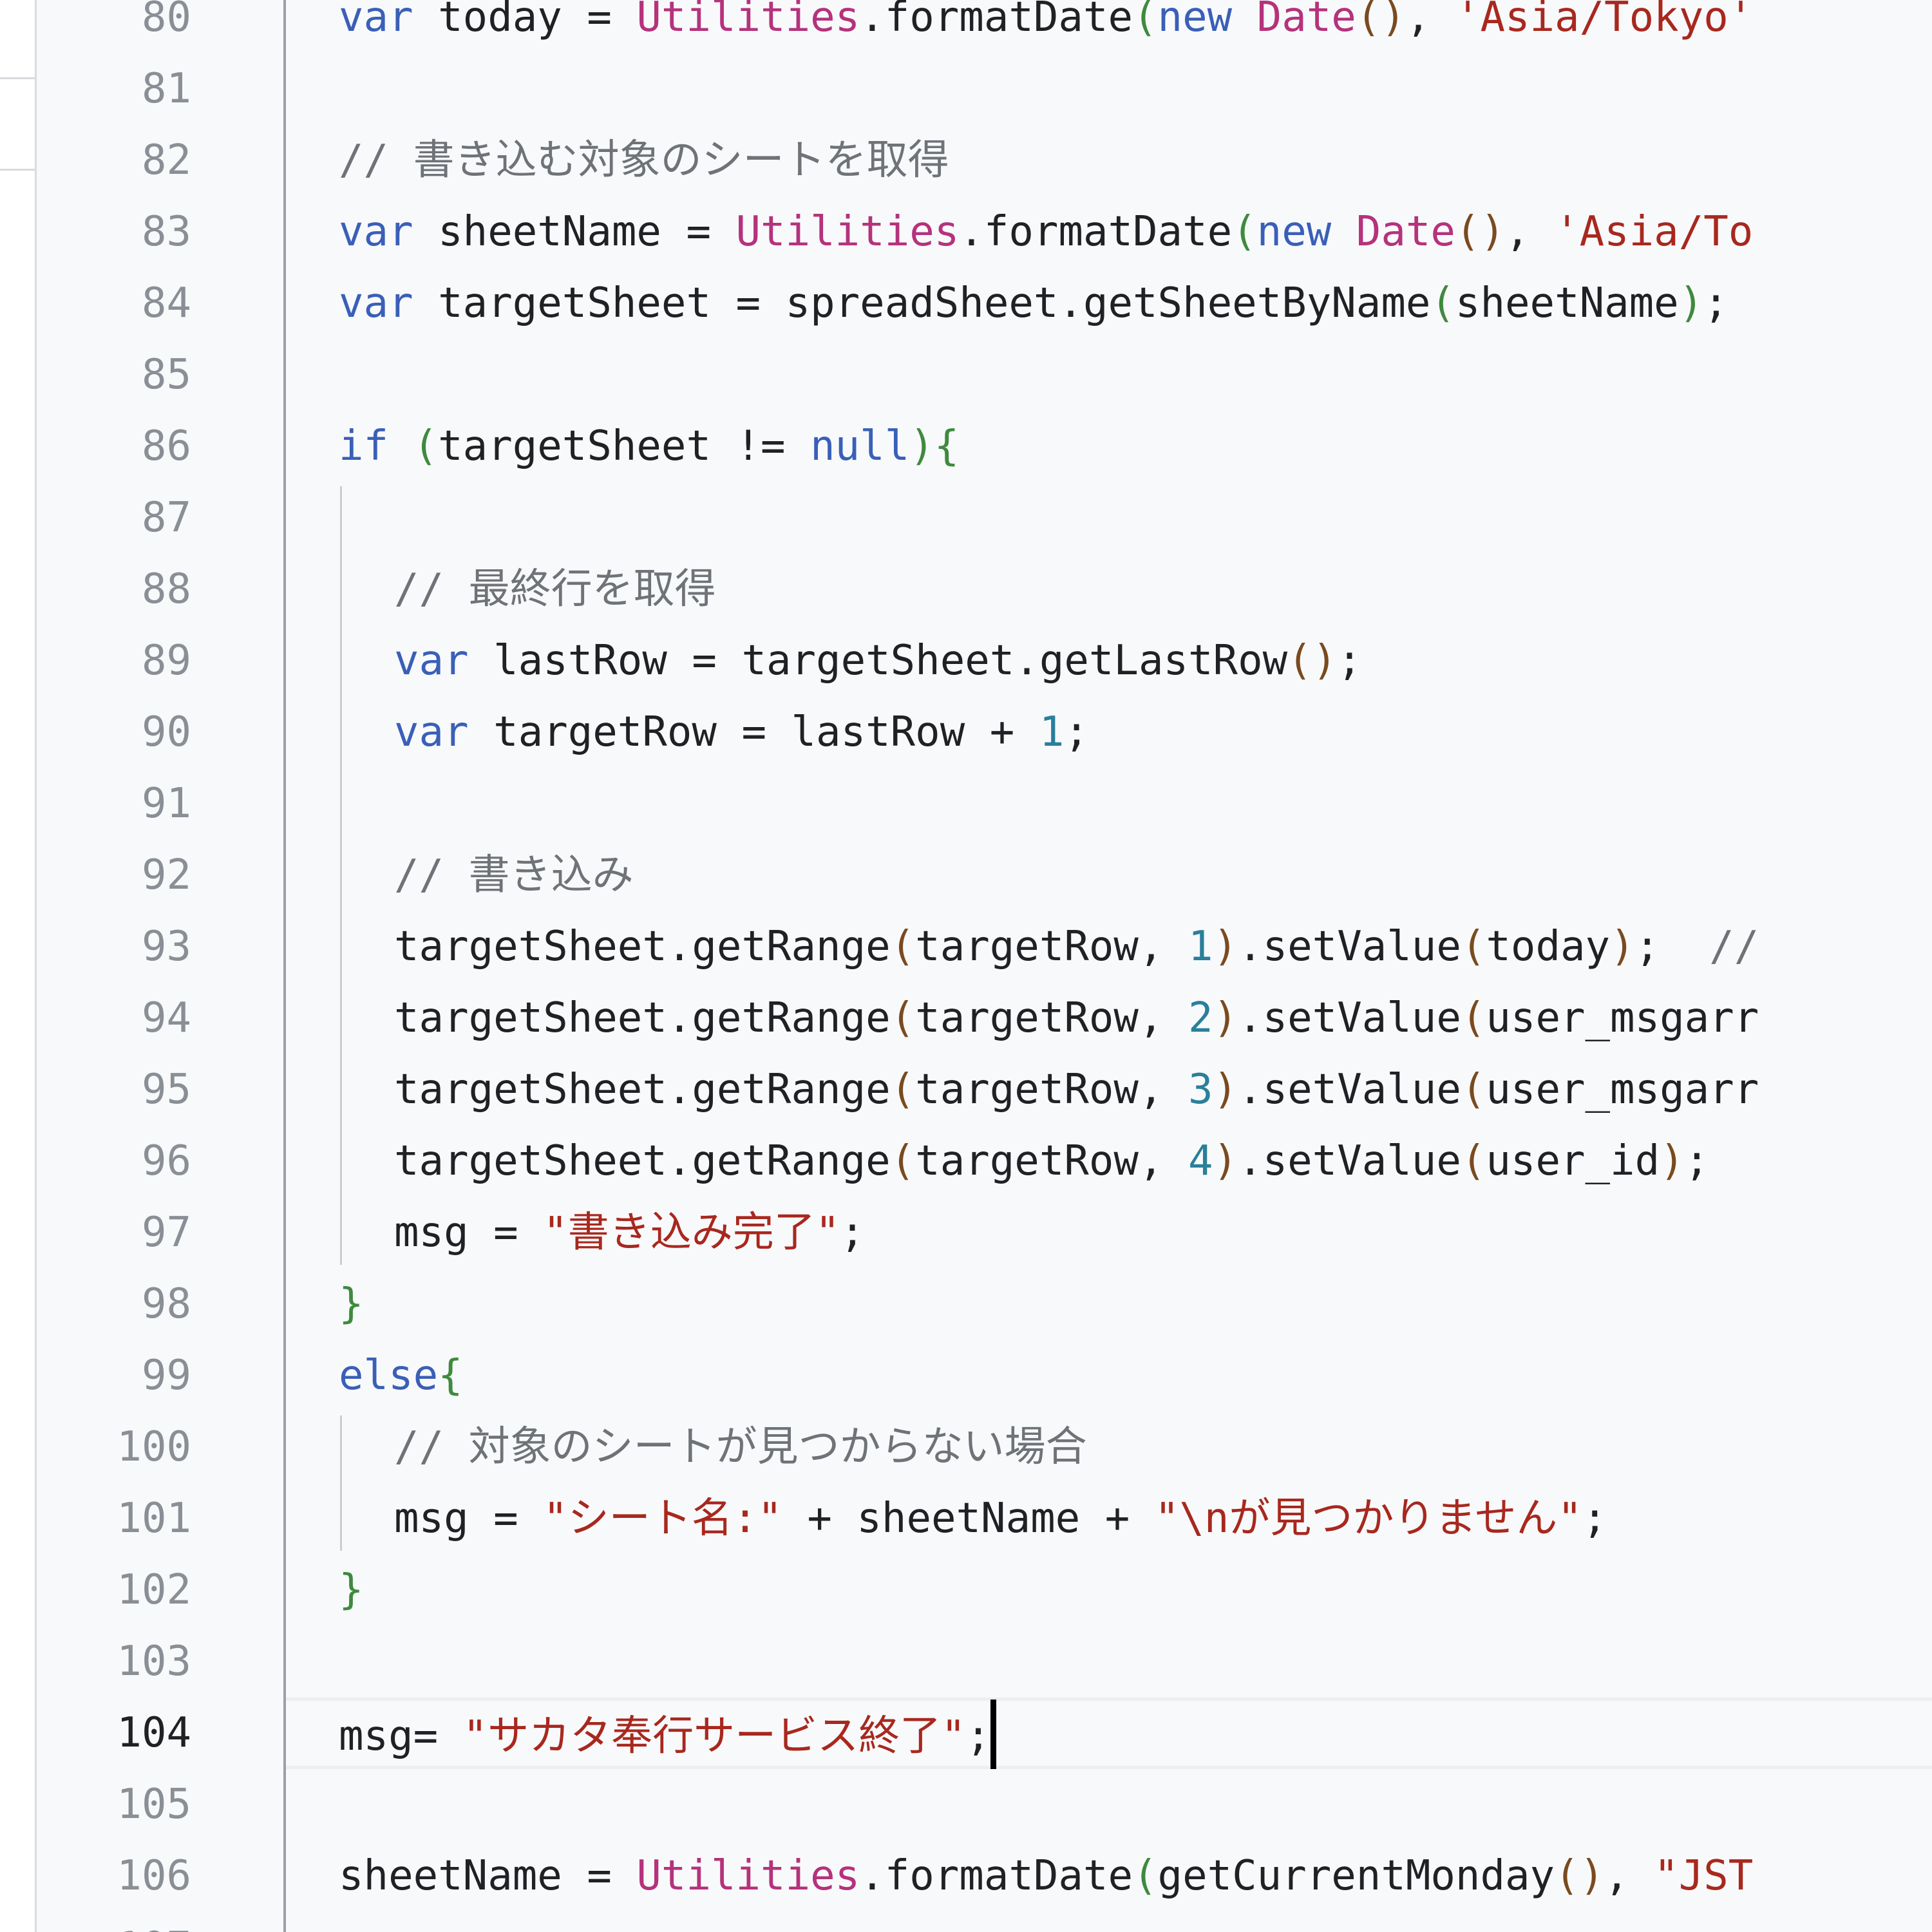 Image resolution: width=1932 pixels, height=1932 pixels. What do you see at coordinates (741, 1448) in the screenshot?
I see `code-text: // 対象のシートが見つからない場合` at bounding box center [741, 1448].